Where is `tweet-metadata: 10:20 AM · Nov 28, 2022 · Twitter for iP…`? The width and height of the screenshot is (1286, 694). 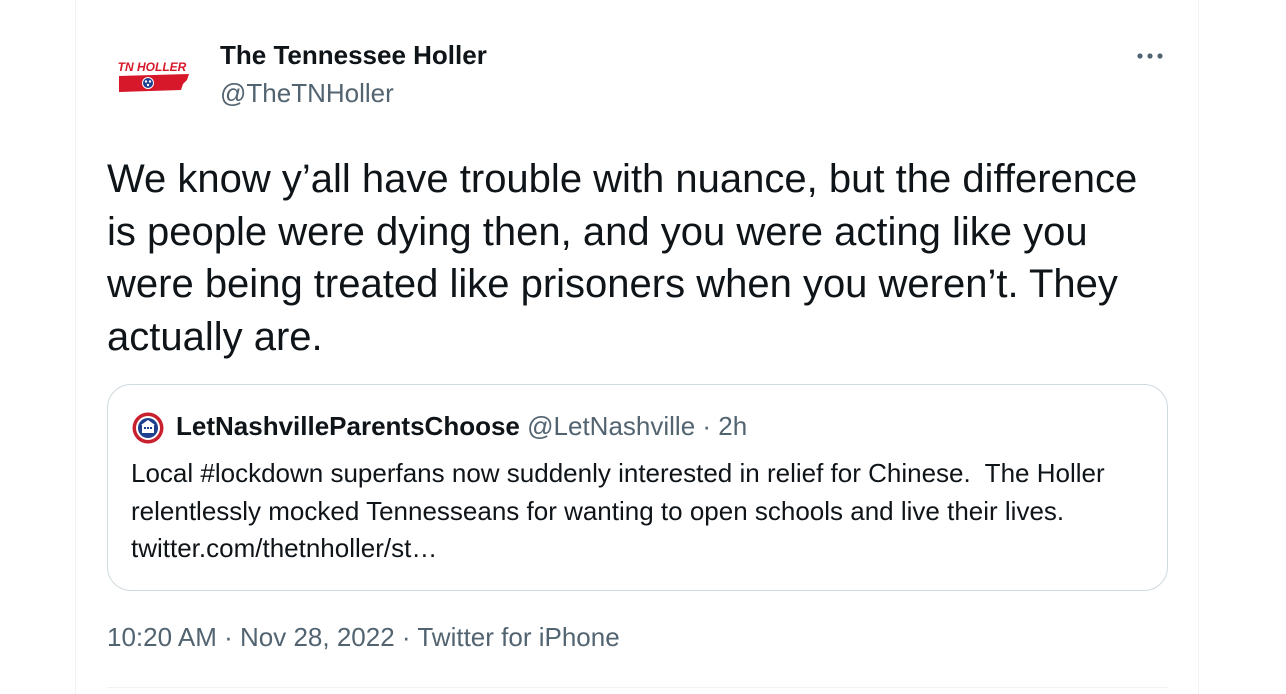
tweet-metadata: 10:20 AM · Nov 28, 2022 · Twitter for iP… is located at coordinates (363, 637).